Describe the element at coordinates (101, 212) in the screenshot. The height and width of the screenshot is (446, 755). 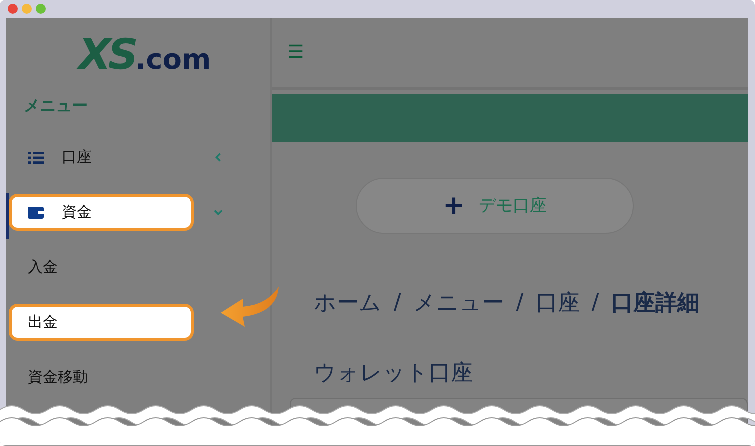
I see `sidebar-item: 資金` at that location.